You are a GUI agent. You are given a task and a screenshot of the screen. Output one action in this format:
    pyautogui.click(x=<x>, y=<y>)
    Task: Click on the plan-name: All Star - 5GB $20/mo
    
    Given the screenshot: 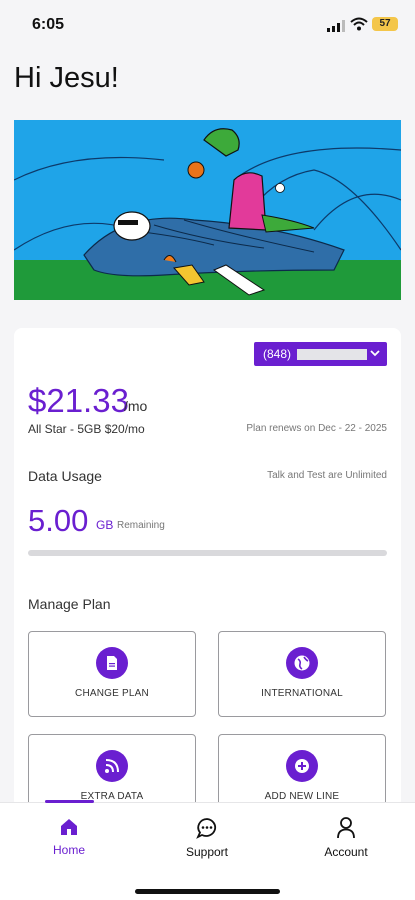 What is the action you would take?
    pyautogui.click(x=86, y=429)
    